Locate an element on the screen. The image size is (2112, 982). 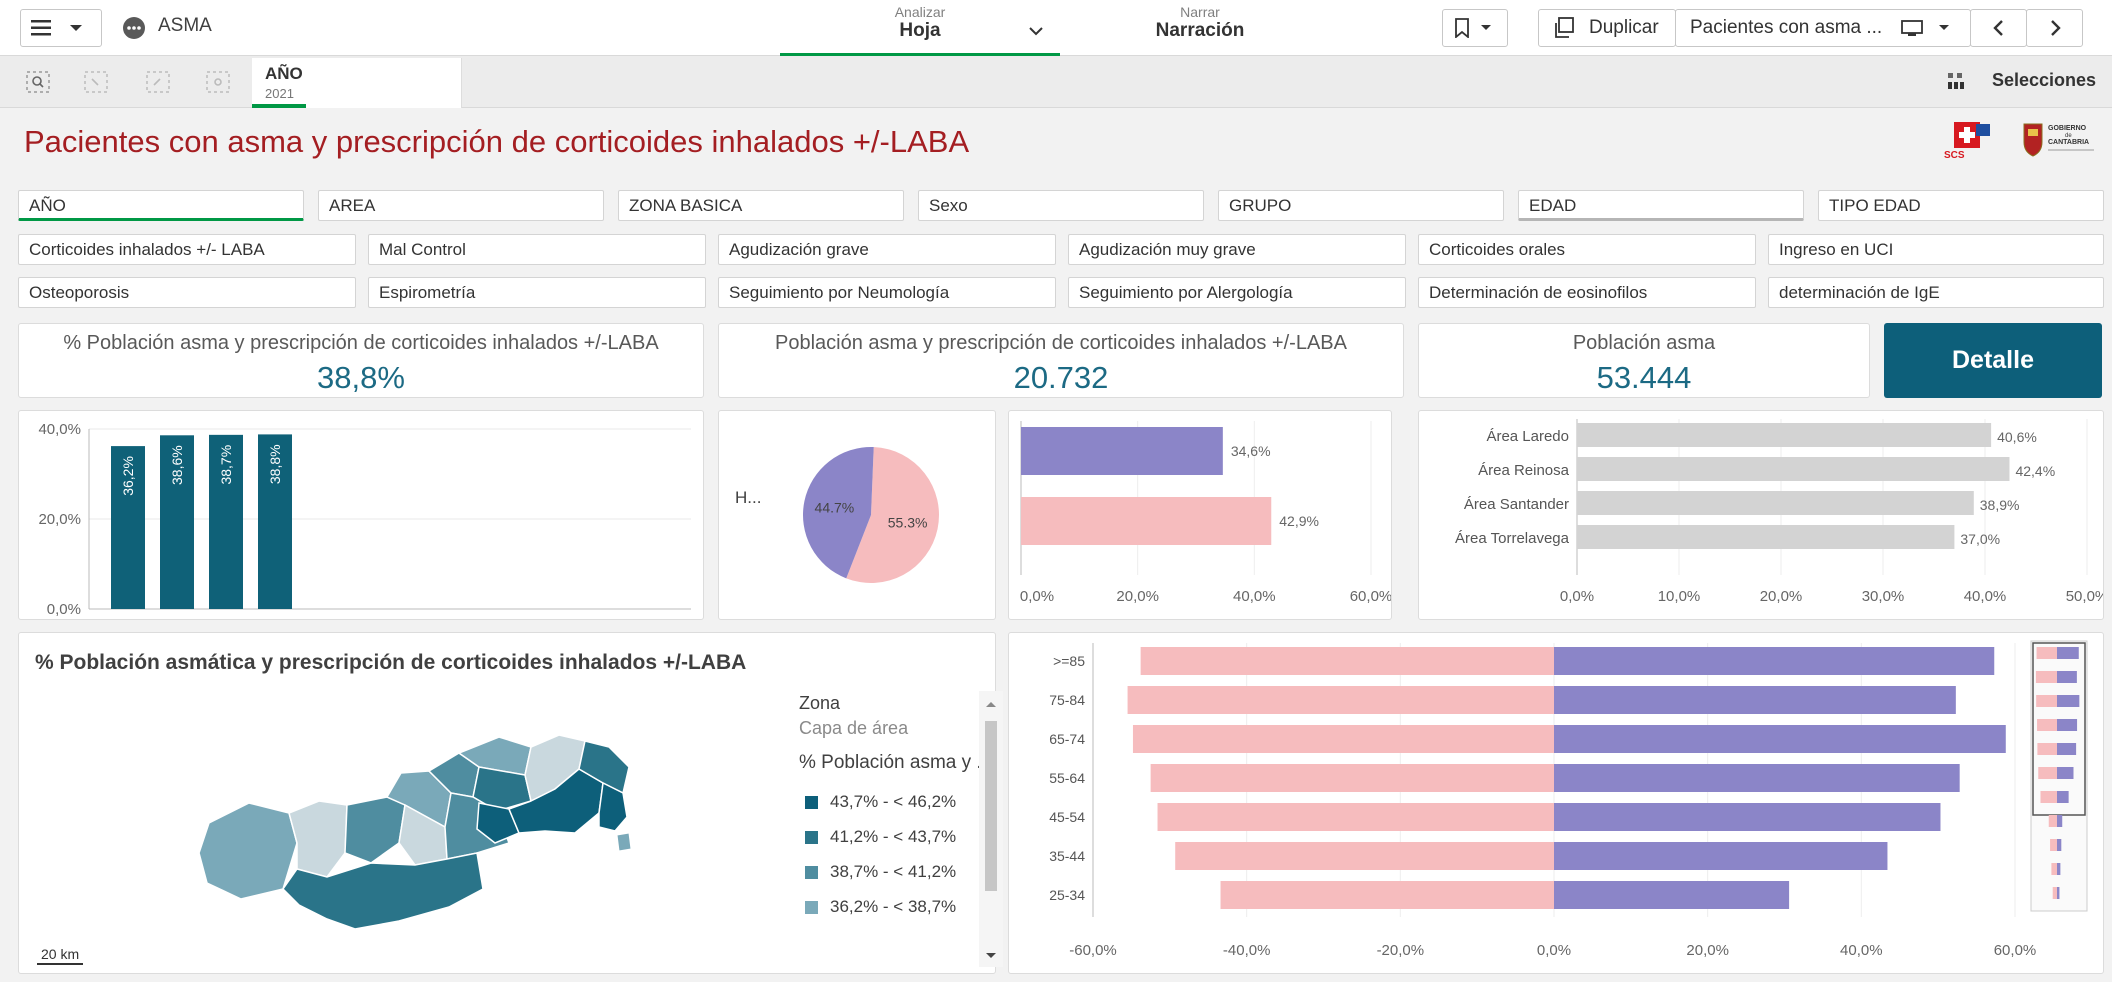
cantabria-map is located at coordinates (409, 813).